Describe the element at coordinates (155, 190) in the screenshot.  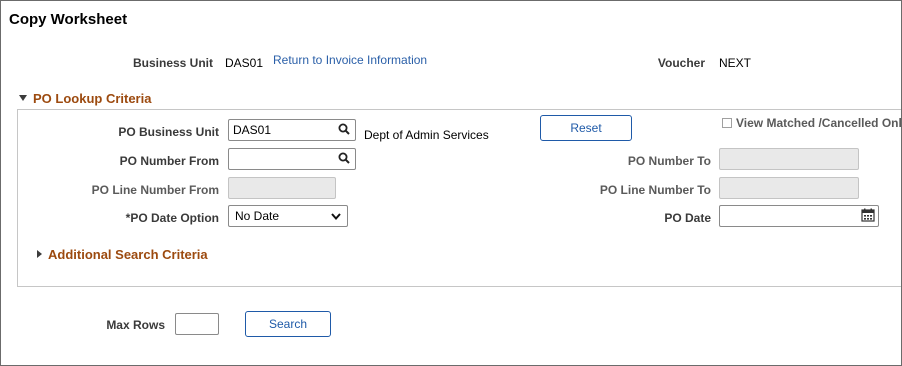
I see `po-line-number-from-label: PO Line Number From` at that location.